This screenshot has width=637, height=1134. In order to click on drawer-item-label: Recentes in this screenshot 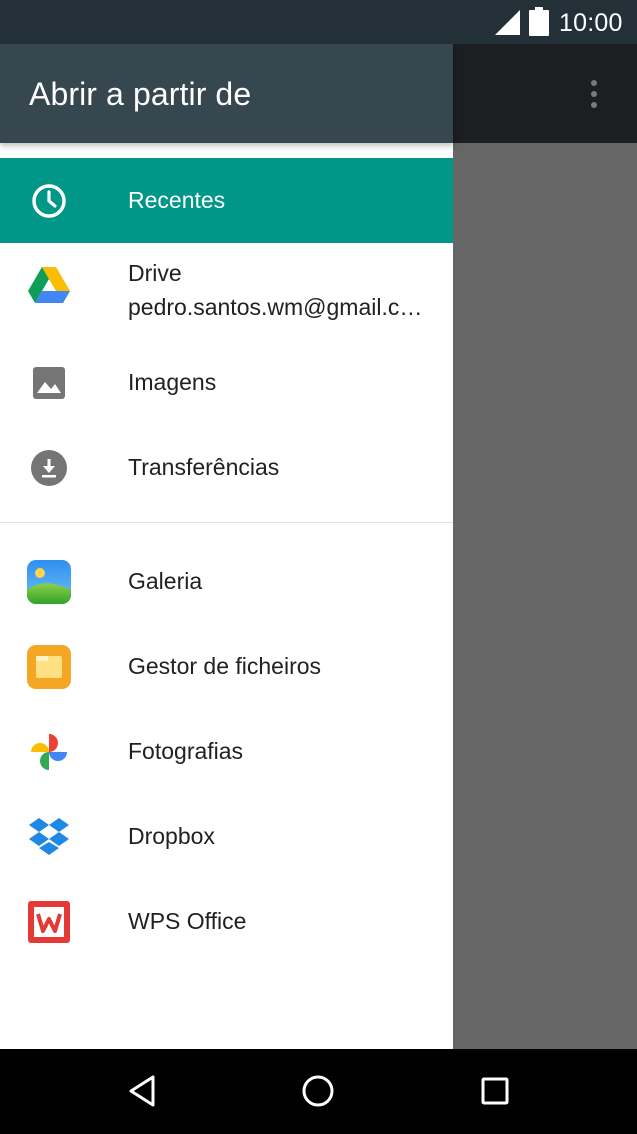, I will do `click(177, 200)`.